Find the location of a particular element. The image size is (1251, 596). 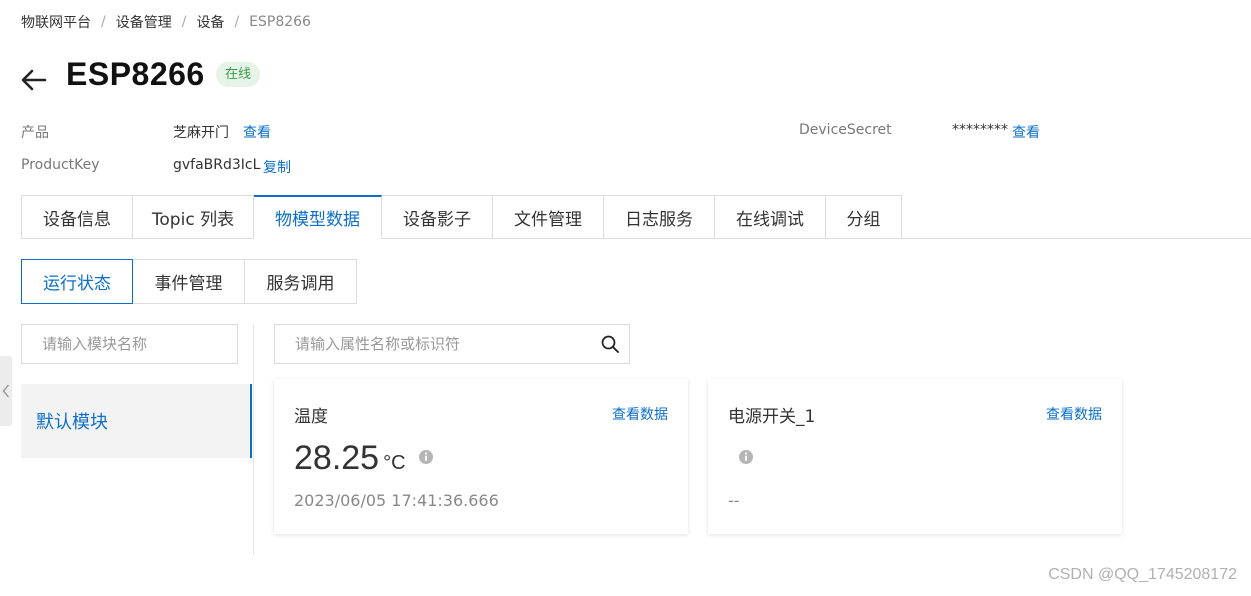

property-name: 电源开关_1 is located at coordinates (772, 417).